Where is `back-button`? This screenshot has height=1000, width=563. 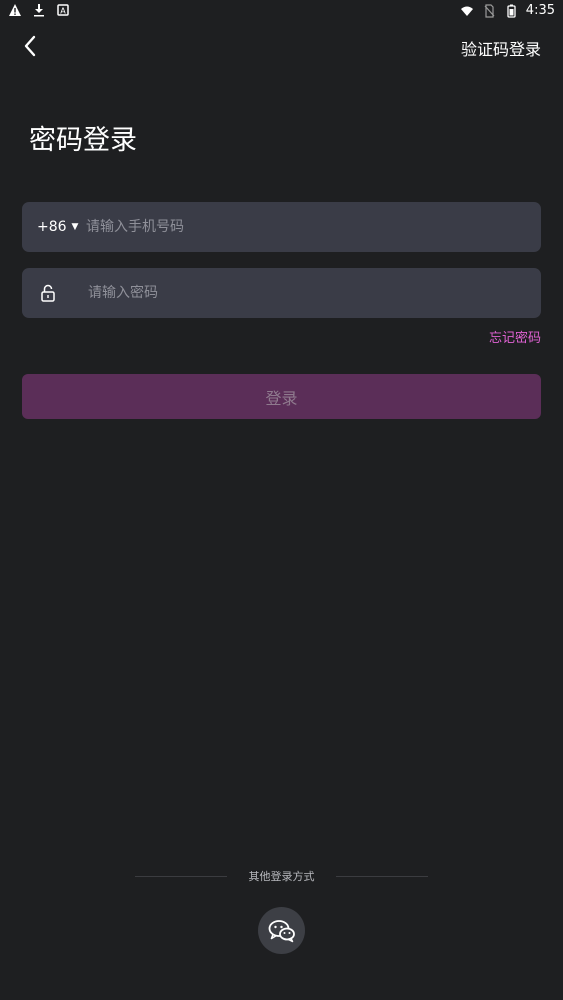 back-button is located at coordinates (30, 46).